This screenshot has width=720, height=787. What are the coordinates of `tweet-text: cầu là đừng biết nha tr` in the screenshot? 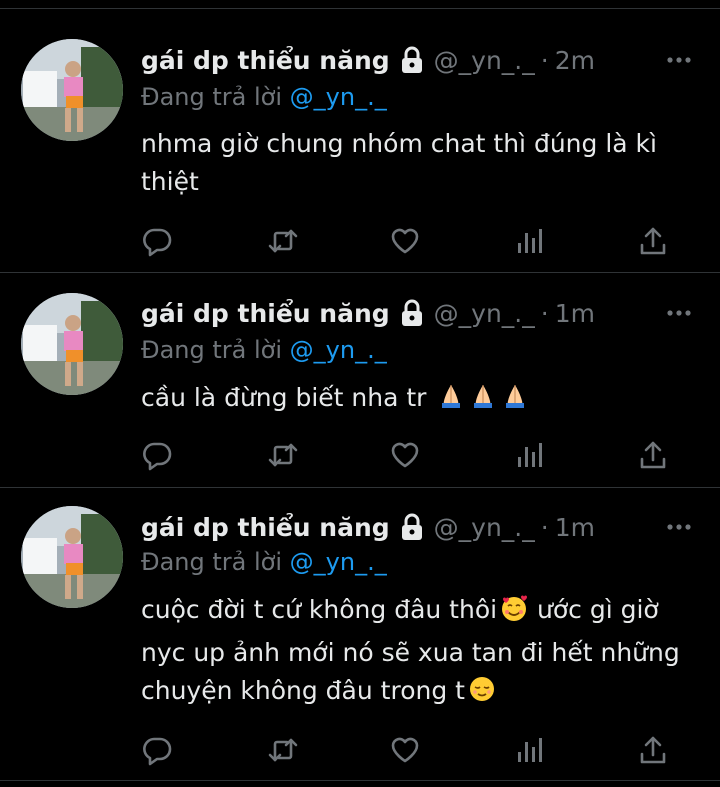 It's located at (421, 400).